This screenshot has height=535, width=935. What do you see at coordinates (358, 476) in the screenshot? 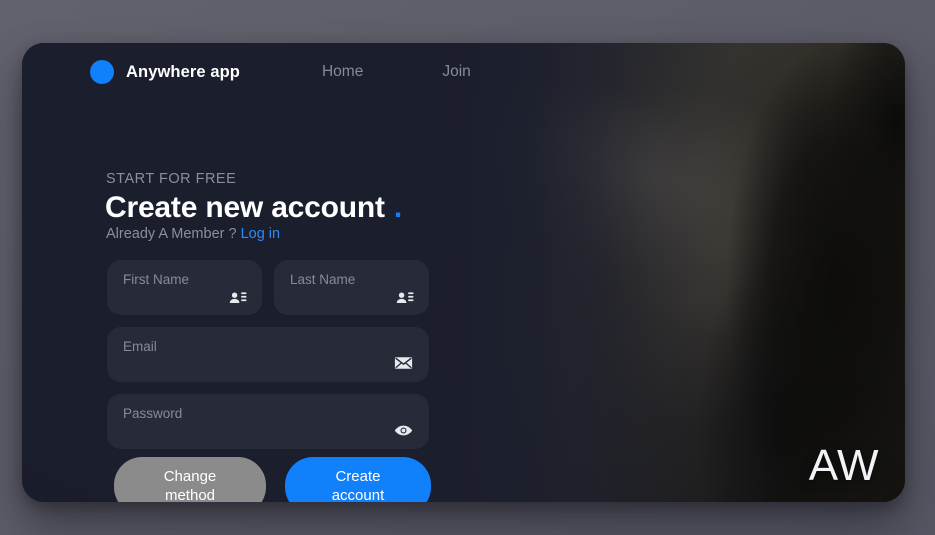
I see `create-account-label-line1: Create` at bounding box center [358, 476].